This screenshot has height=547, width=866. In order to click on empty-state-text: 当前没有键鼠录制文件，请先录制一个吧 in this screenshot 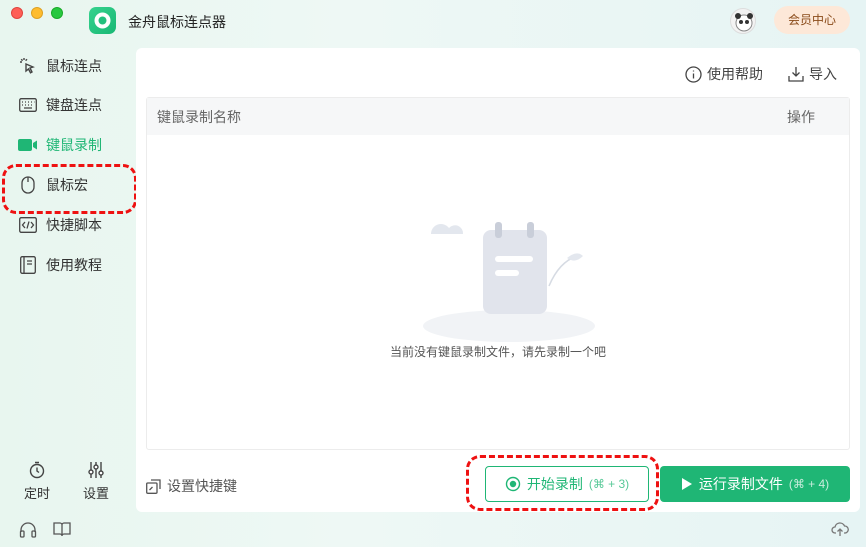, I will do `click(497, 352)`.